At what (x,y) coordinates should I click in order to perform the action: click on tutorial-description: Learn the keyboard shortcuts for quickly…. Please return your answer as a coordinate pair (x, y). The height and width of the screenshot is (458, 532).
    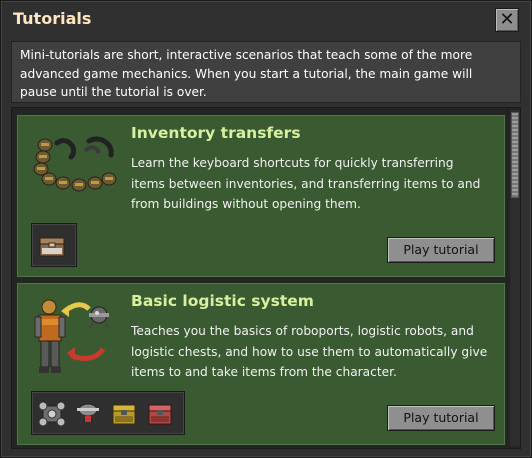
    Looking at the image, I should click on (306, 183).